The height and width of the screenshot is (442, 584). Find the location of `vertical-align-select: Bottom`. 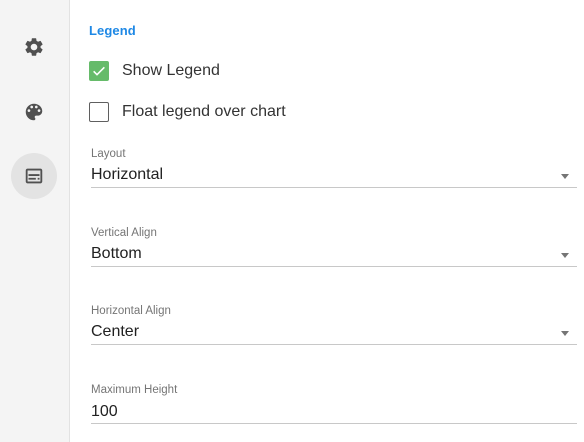

vertical-align-select: Bottom is located at coordinates (334, 253).